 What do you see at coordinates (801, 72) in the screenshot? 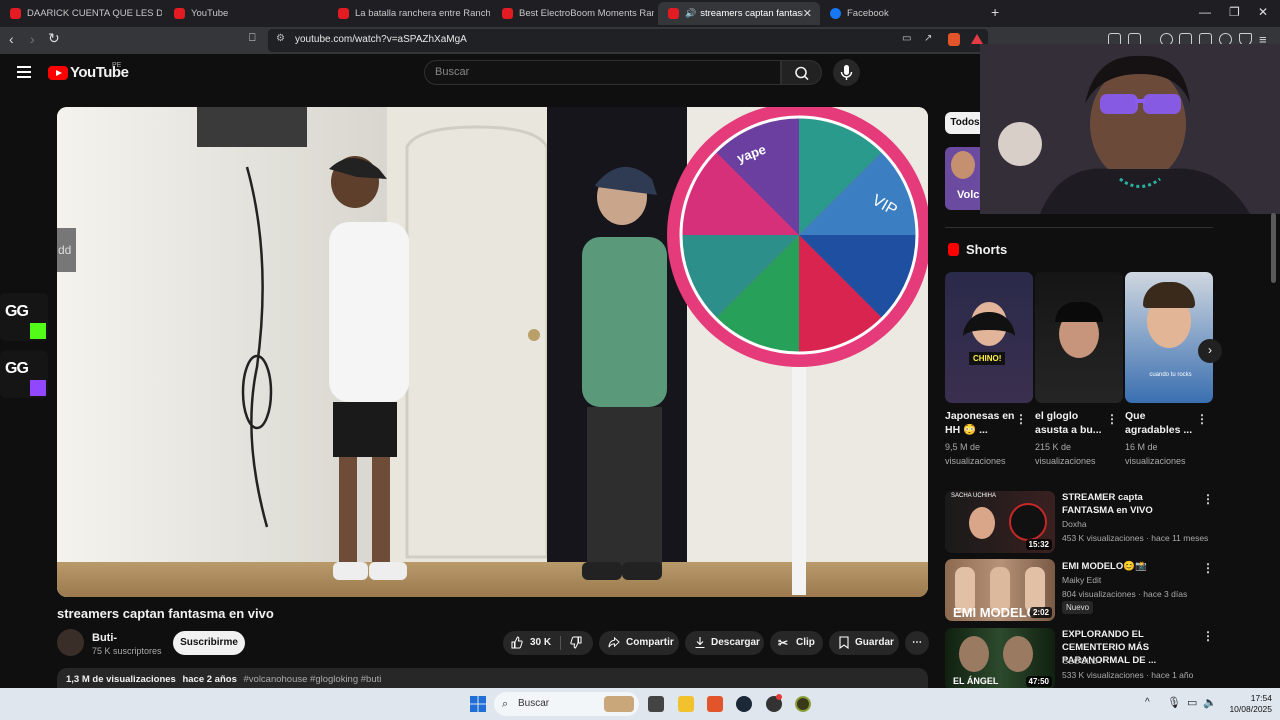
I see `search-button` at bounding box center [801, 72].